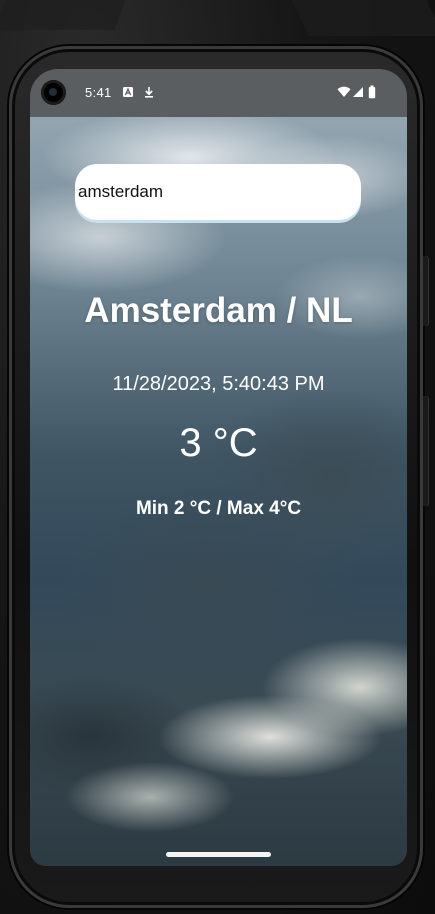 The width and height of the screenshot is (435, 914). What do you see at coordinates (375, 92) in the screenshot?
I see `battery-icon` at bounding box center [375, 92].